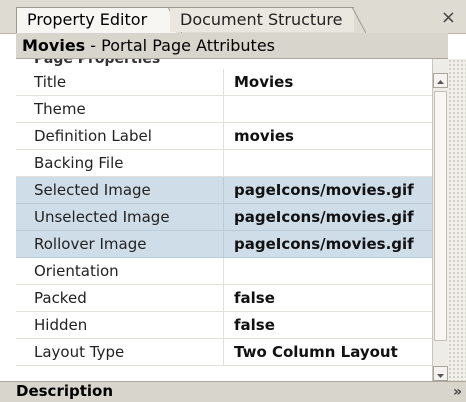 This screenshot has width=466, height=402. Describe the element at coordinates (180, 45) in the screenshot. I see `page-subtitle: - Portal Page Attributes` at that location.